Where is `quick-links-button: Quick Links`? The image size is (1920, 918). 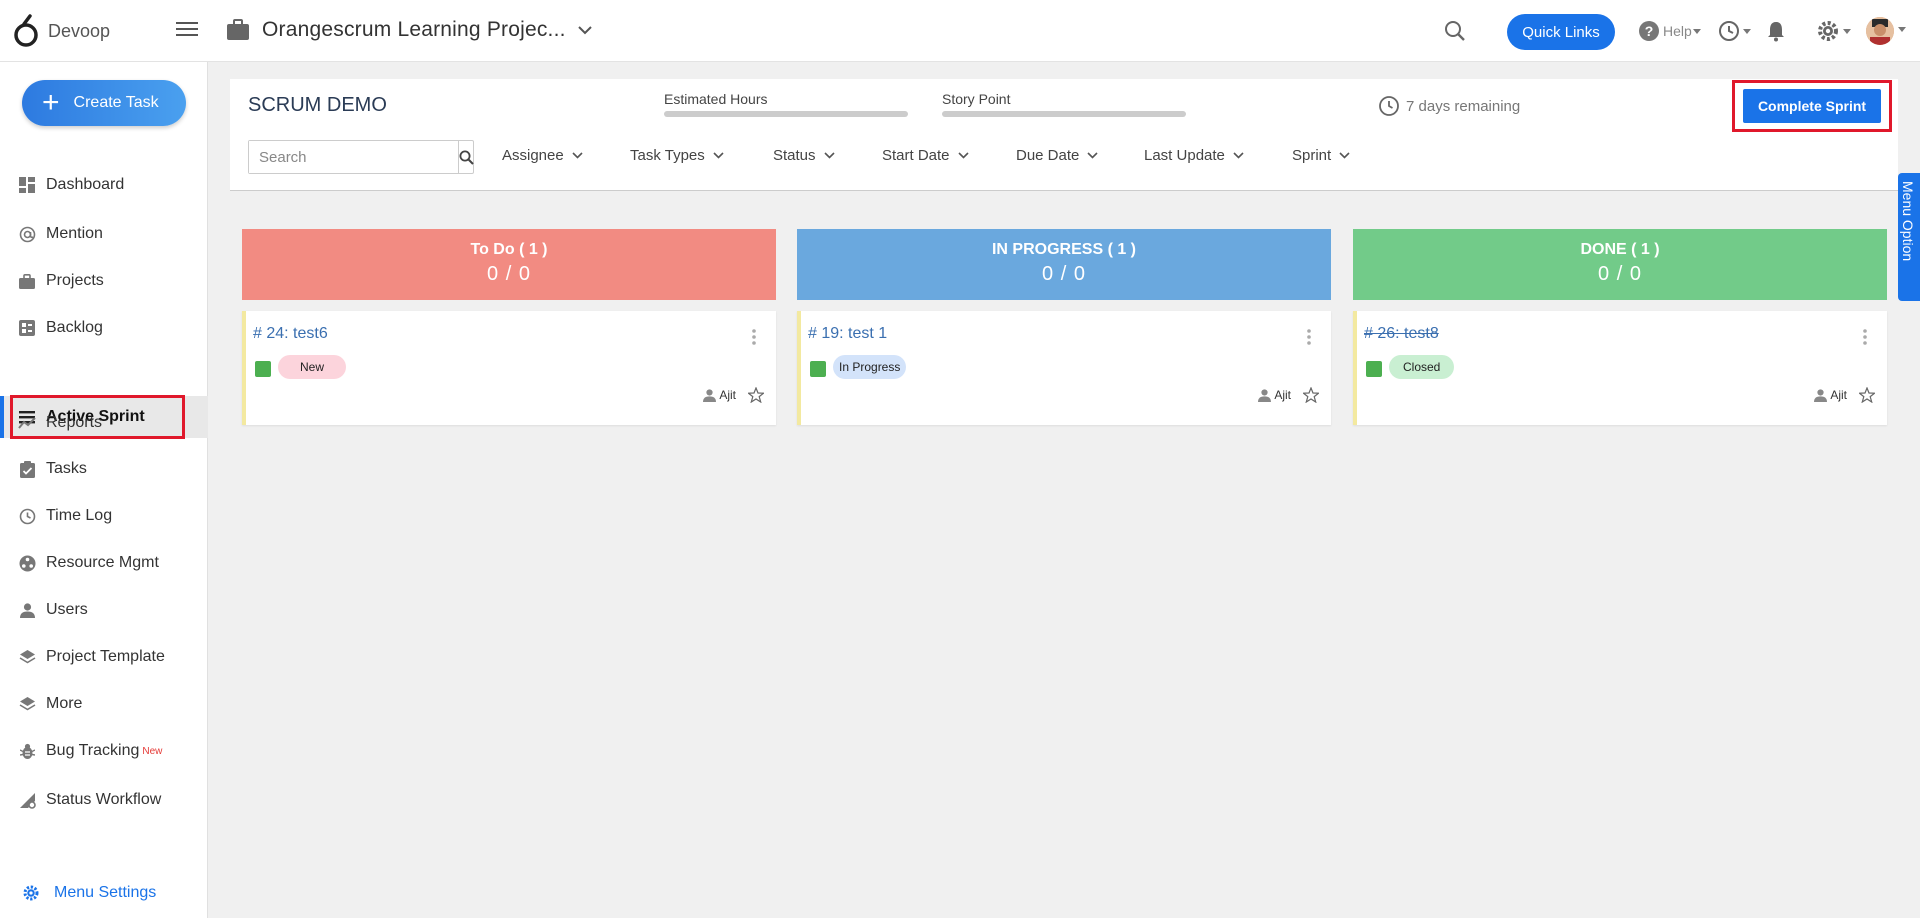 quick-links-button: Quick Links is located at coordinates (1561, 32).